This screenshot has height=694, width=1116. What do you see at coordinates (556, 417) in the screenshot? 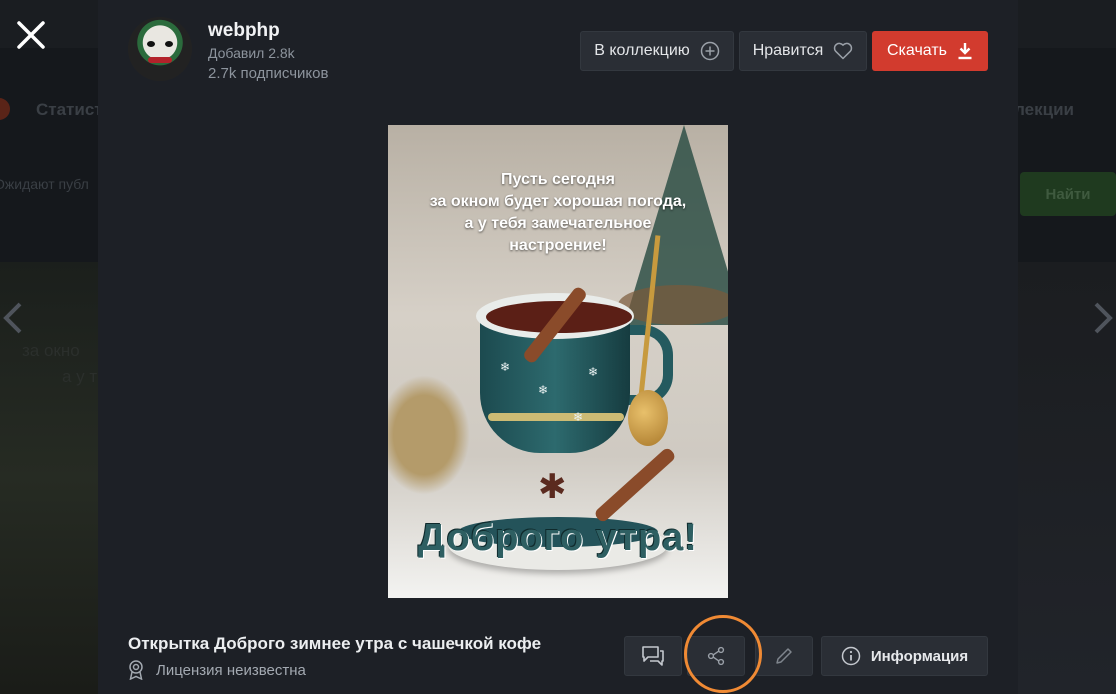
I see `image-cup-band` at bounding box center [556, 417].